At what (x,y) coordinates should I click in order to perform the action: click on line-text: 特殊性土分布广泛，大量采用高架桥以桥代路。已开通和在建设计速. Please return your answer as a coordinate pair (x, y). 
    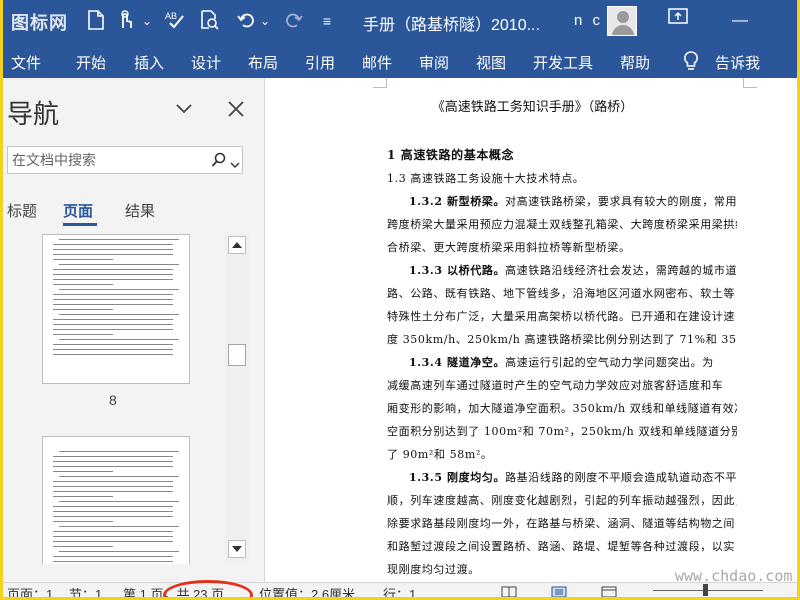
    Looking at the image, I should click on (561, 316).